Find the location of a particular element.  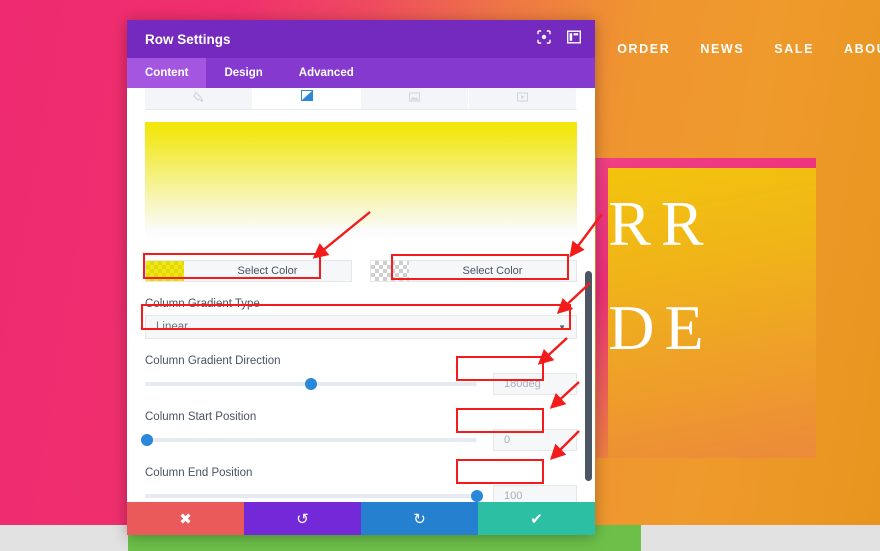

gradient-type-value: Linear is located at coordinates (172, 327).